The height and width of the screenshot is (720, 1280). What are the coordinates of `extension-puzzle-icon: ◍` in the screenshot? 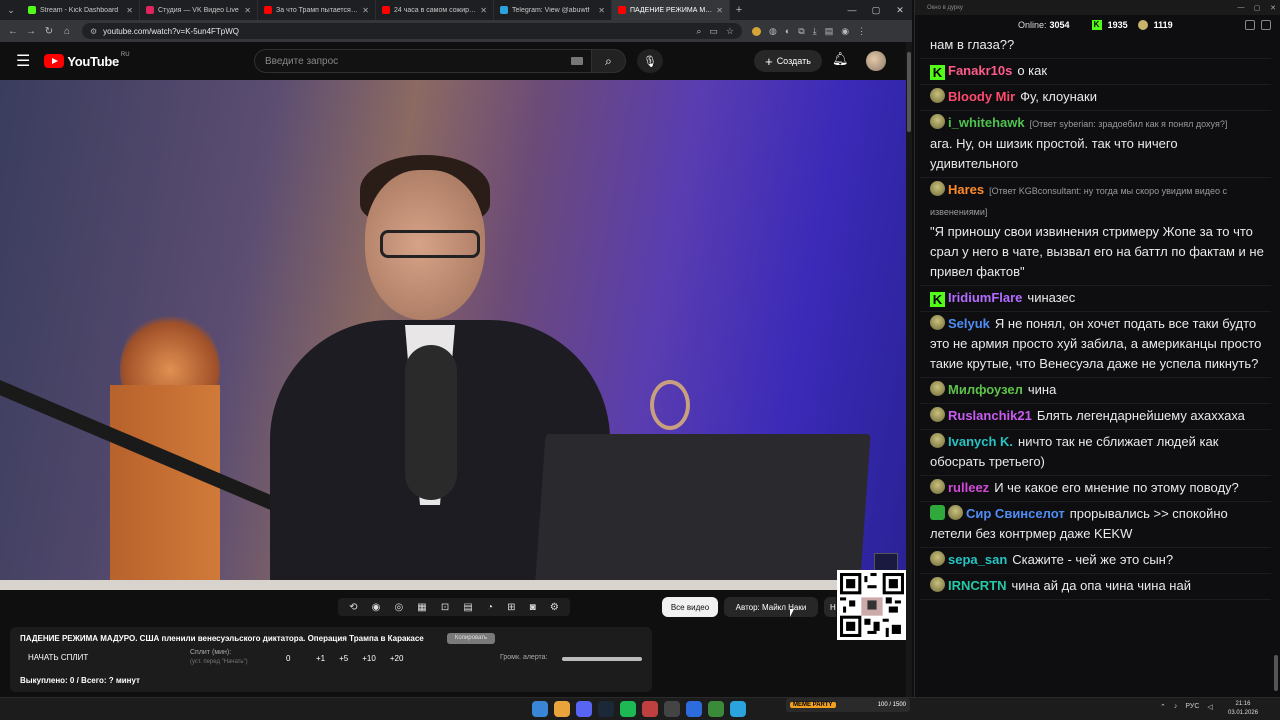 It's located at (773, 31).